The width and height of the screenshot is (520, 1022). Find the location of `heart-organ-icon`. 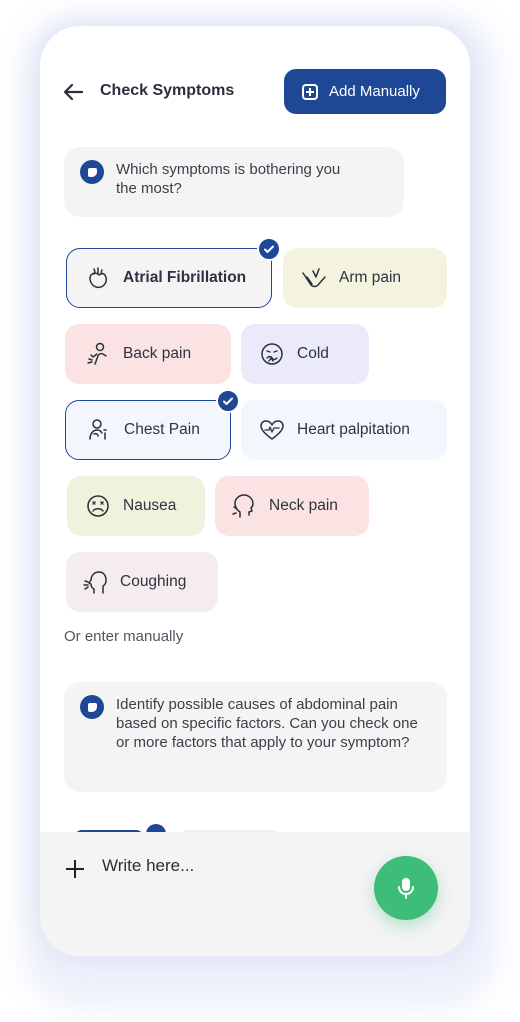

heart-organ-icon is located at coordinates (98, 278).